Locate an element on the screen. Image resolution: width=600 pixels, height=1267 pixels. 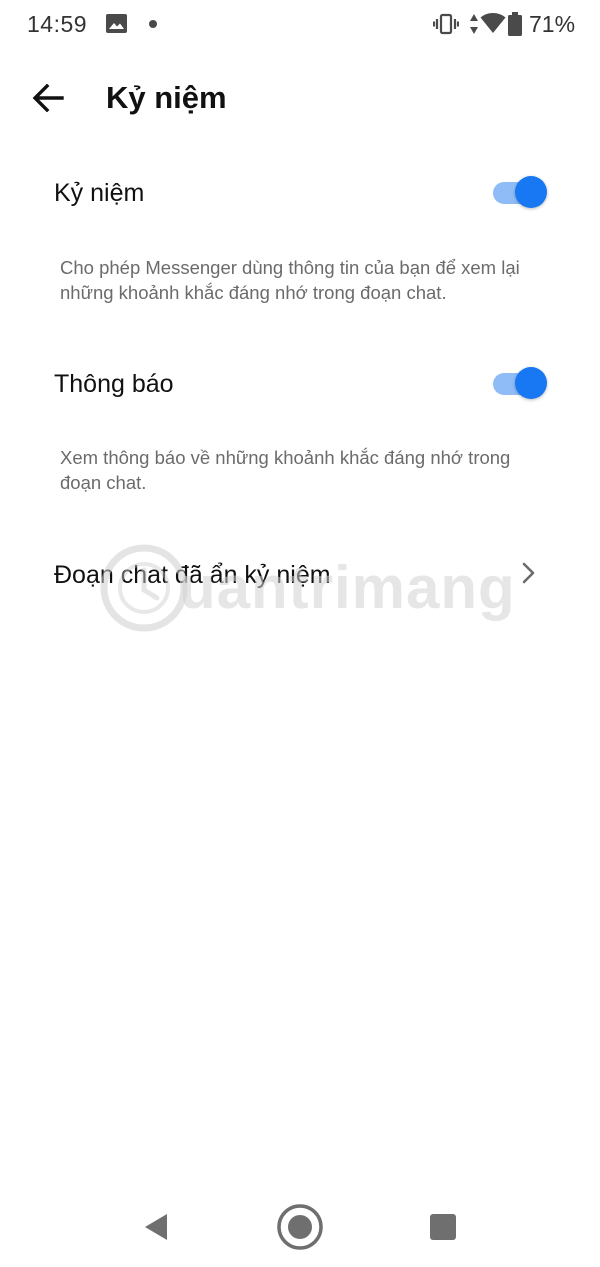
recents-square-icon is located at coordinates (443, 1227).